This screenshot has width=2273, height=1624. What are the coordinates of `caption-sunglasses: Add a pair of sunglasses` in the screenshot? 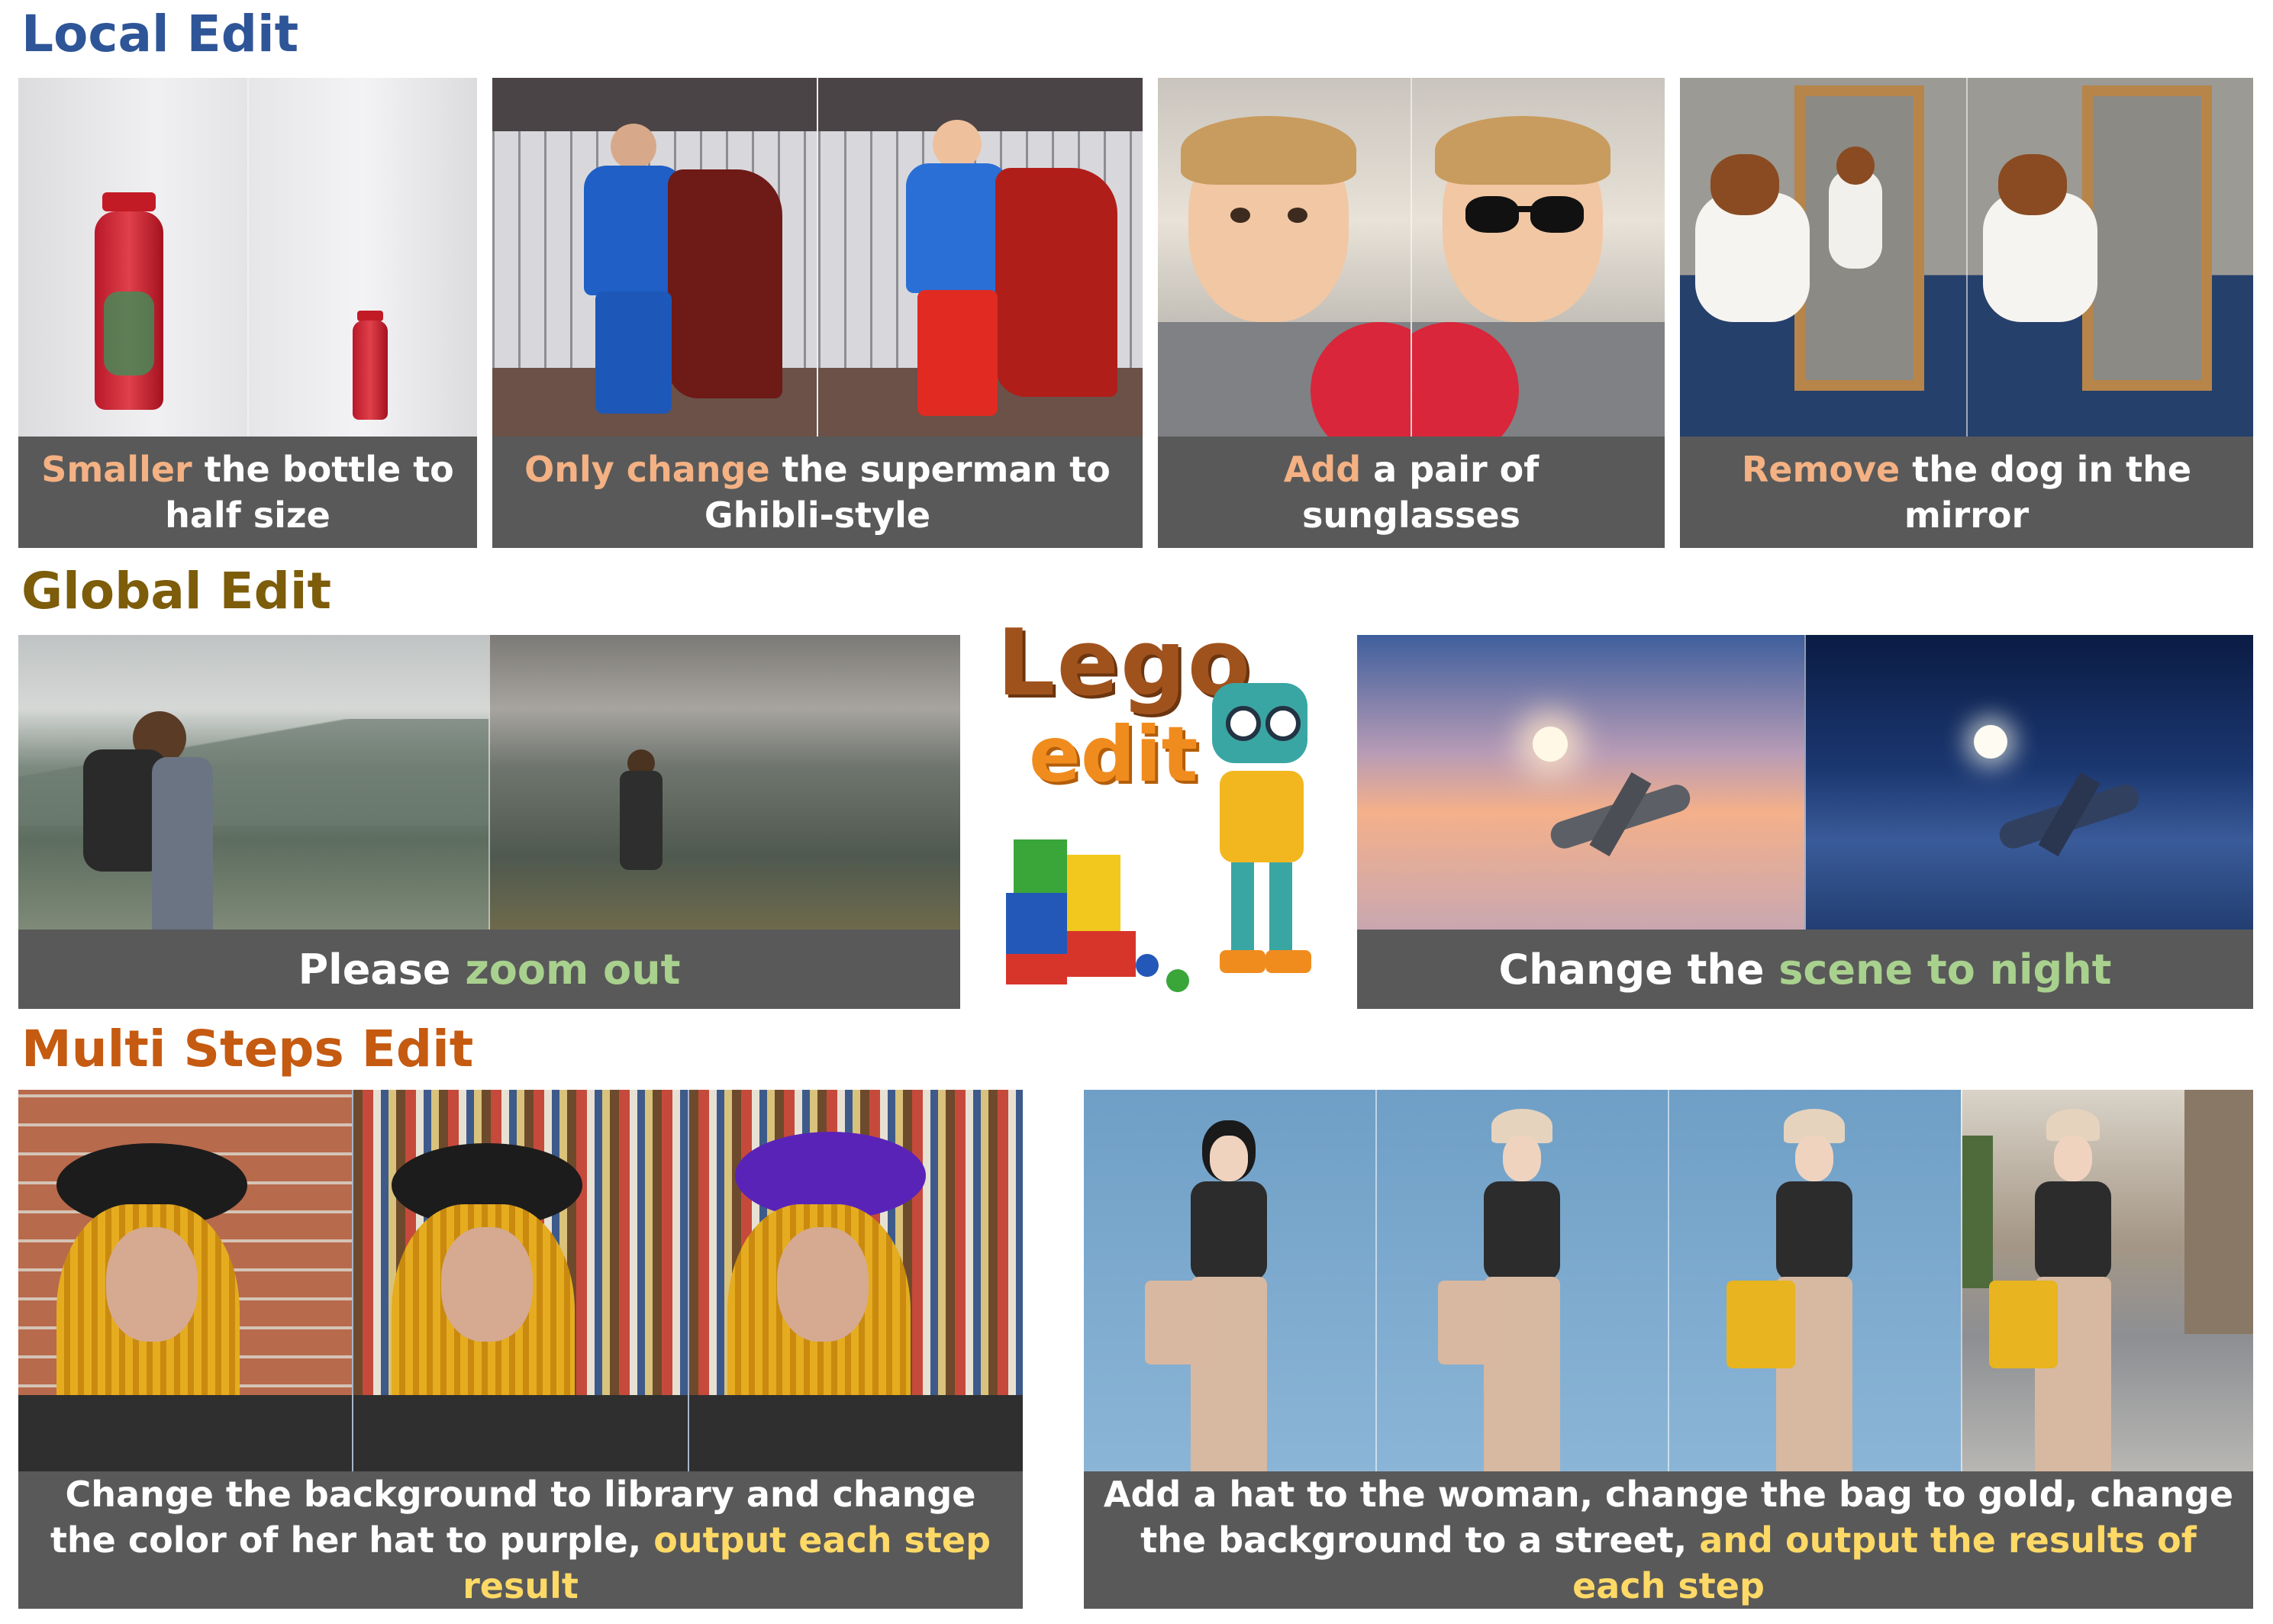 It's located at (1411, 492).